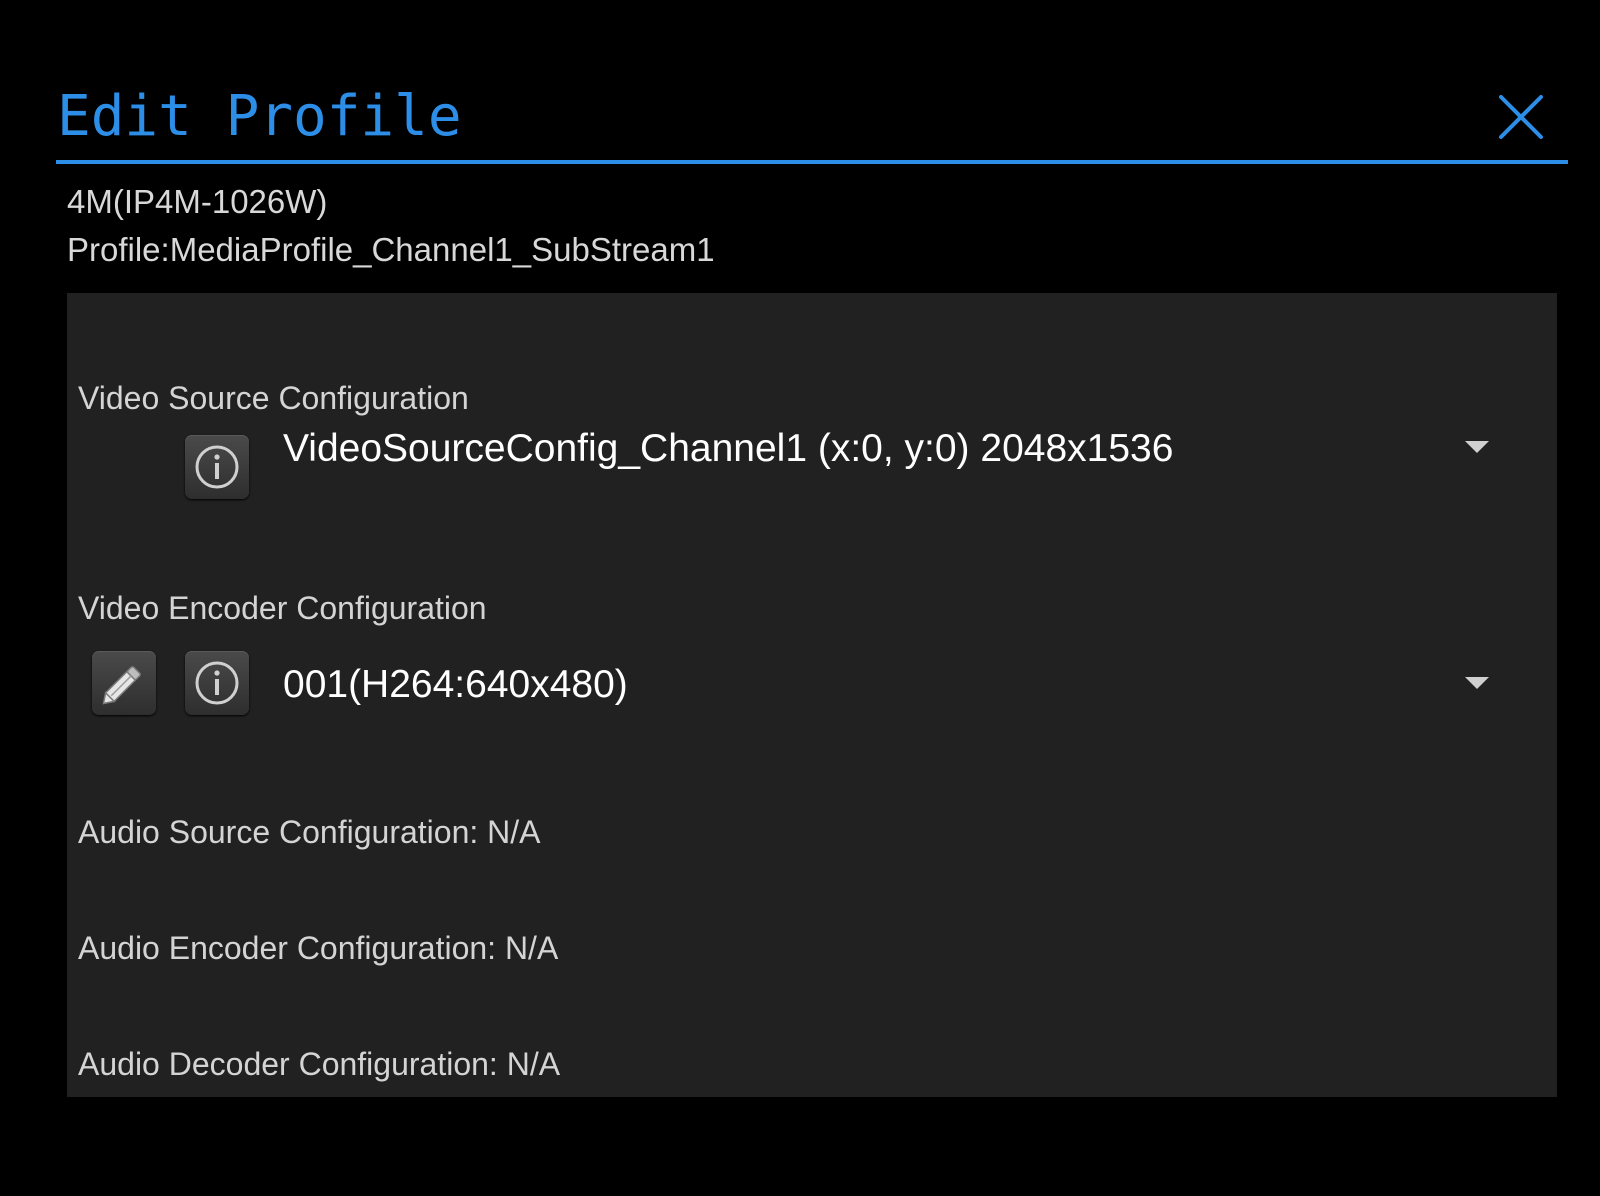  Describe the element at coordinates (282, 608) in the screenshot. I see `video-encoder-label: Video Encoder Configuration` at that location.